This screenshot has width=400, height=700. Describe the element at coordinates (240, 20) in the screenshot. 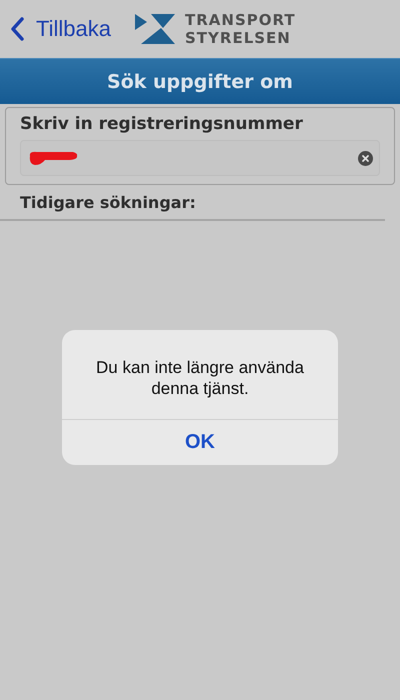

I see `logo-text: TRANSPORT` at that location.